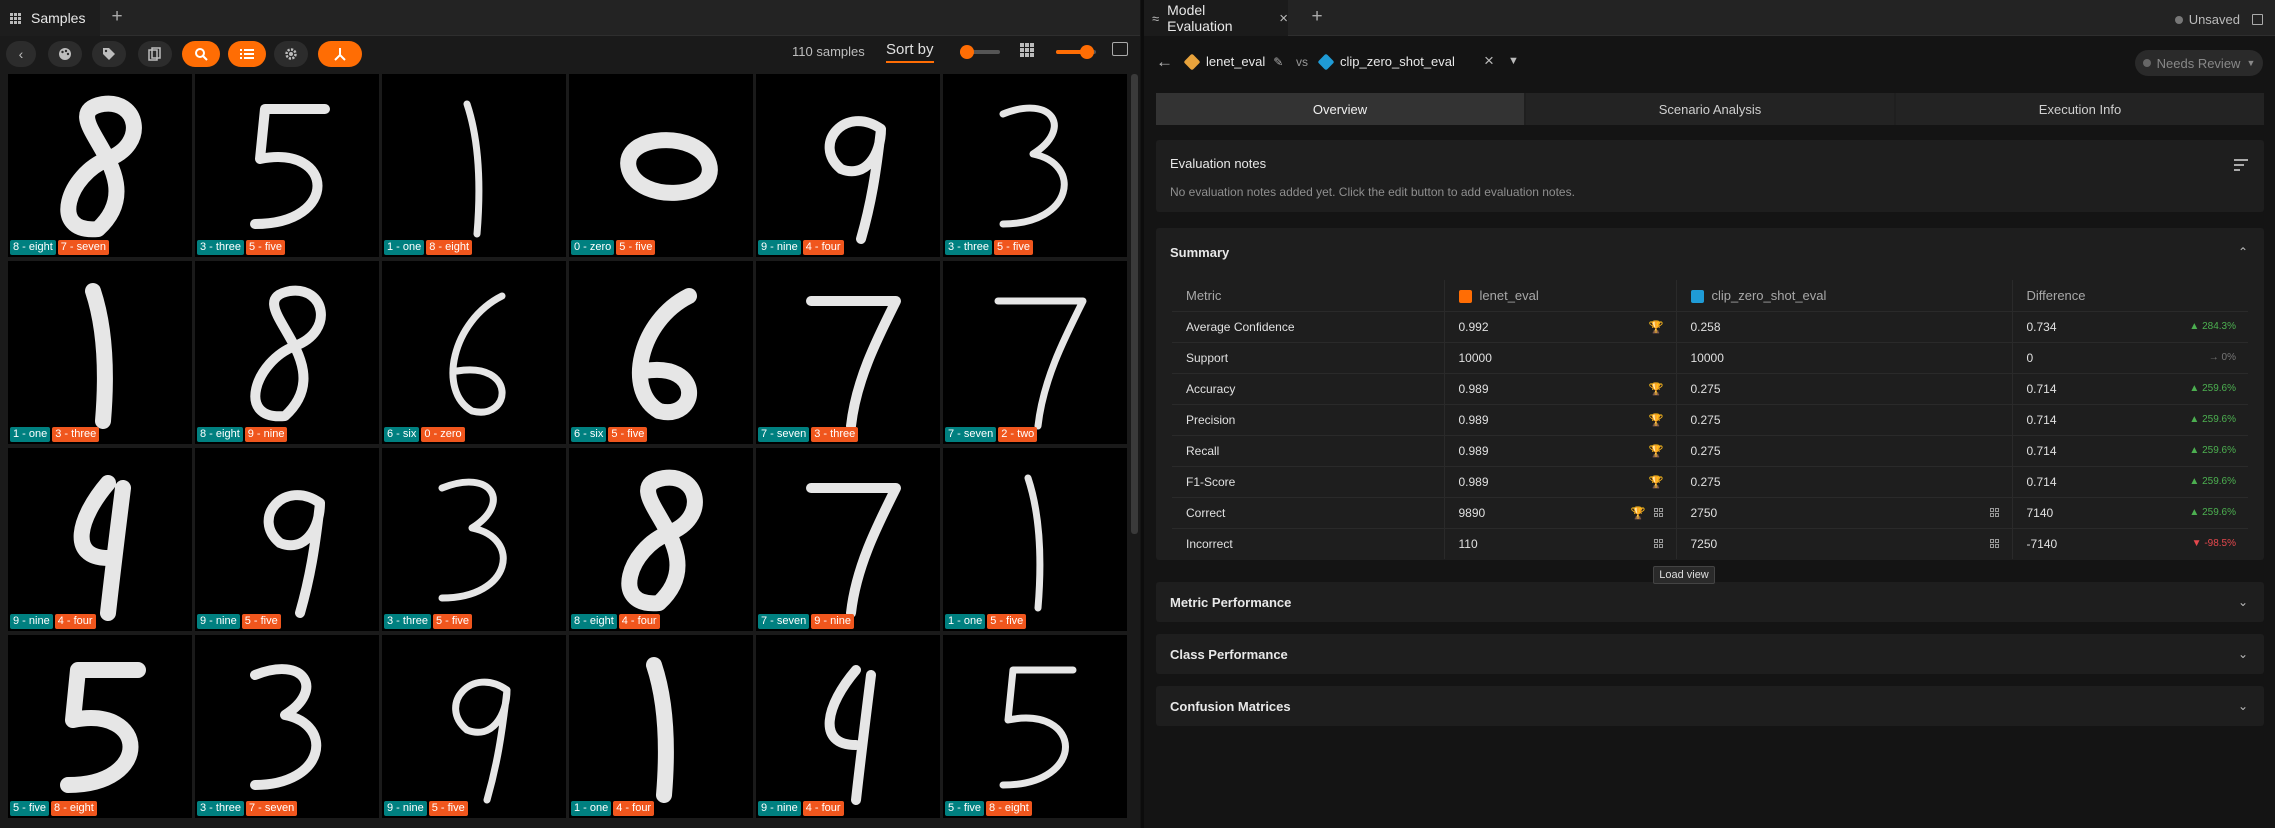 The height and width of the screenshot is (828, 2275). What do you see at coordinates (1559, 388) in the screenshot?
I see `eval-a-value: 0.989 🏆` at bounding box center [1559, 388].